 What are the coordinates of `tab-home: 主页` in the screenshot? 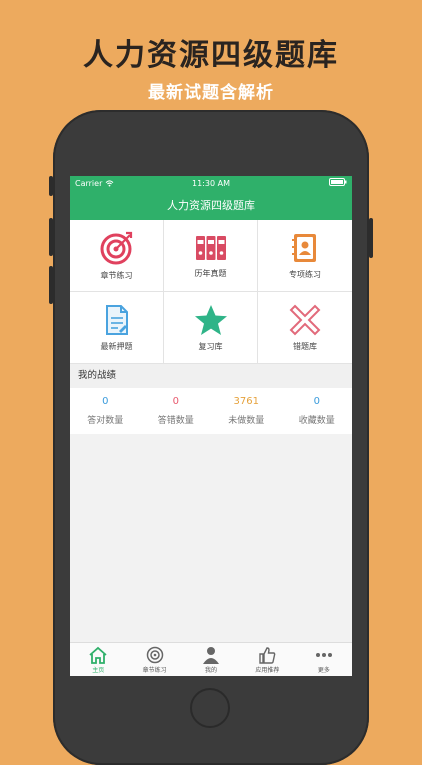 It's located at (98, 659).